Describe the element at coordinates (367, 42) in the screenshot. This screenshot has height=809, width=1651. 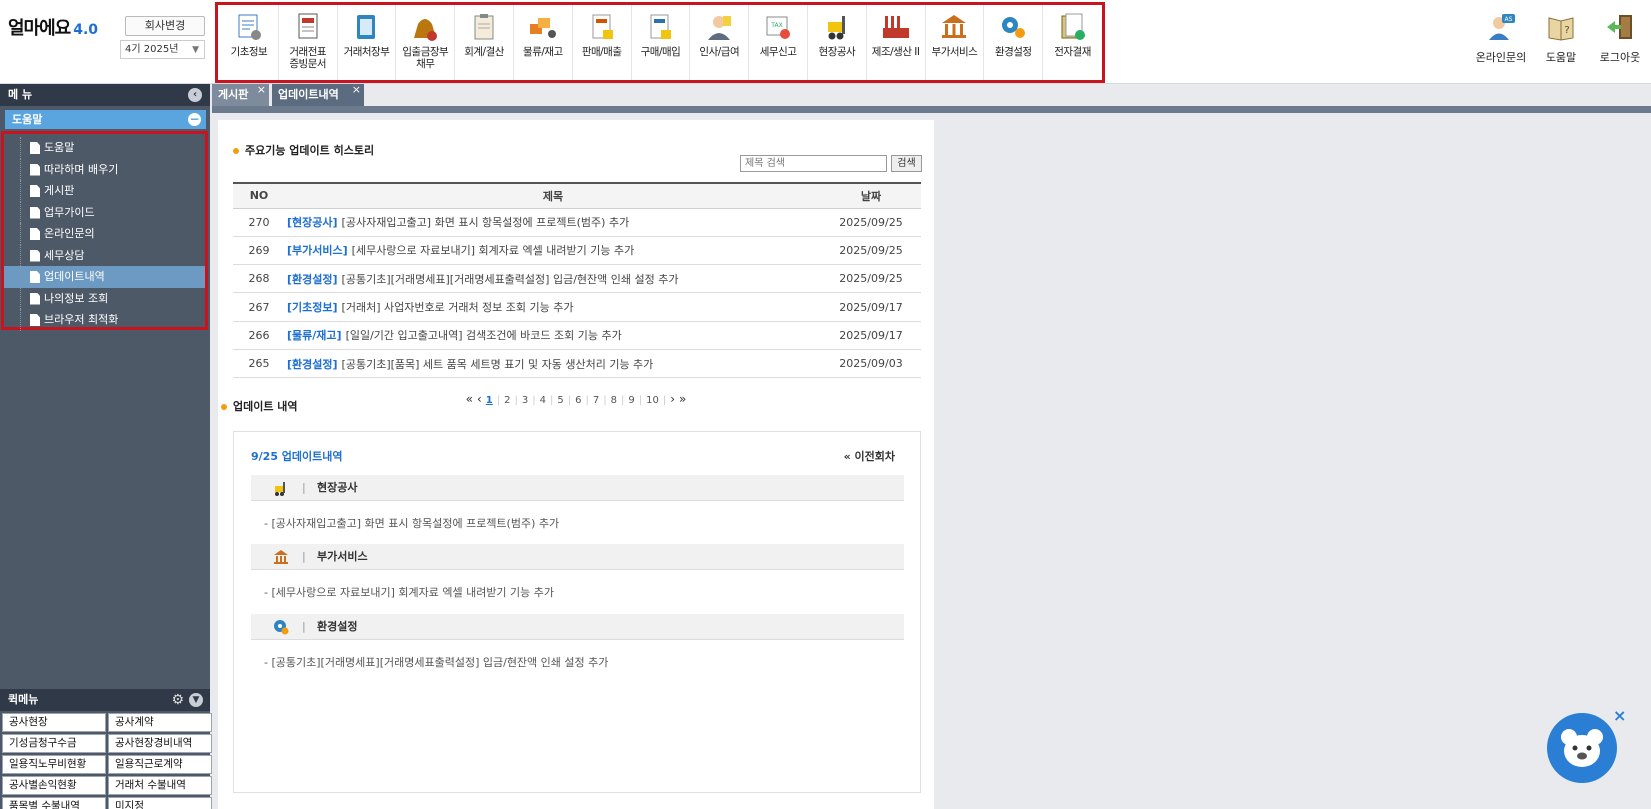
I see `topmenu-ledger: 거래처장부` at that location.